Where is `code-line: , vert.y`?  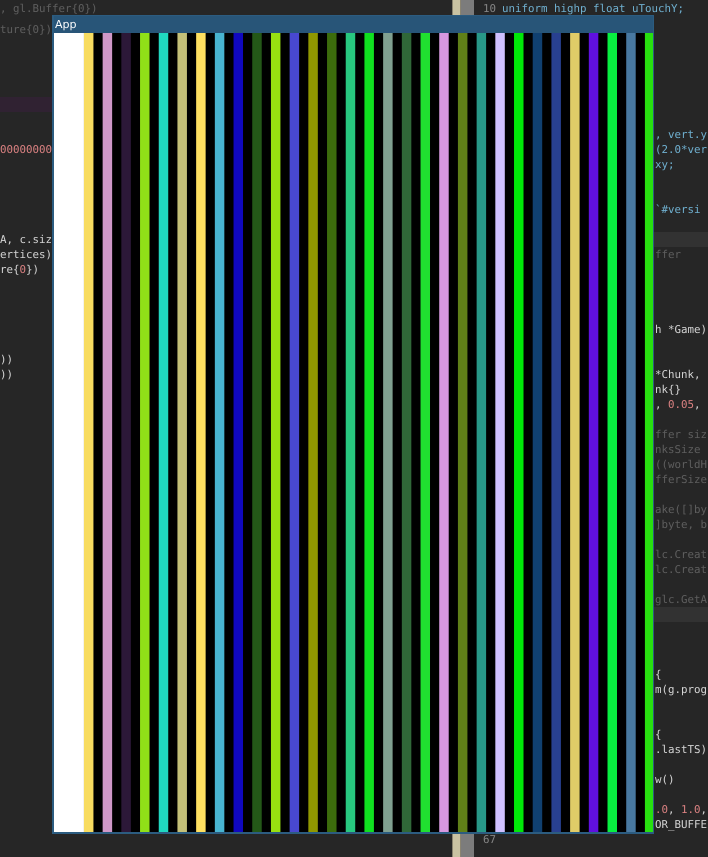 code-line: , vert.y is located at coordinates (681, 134).